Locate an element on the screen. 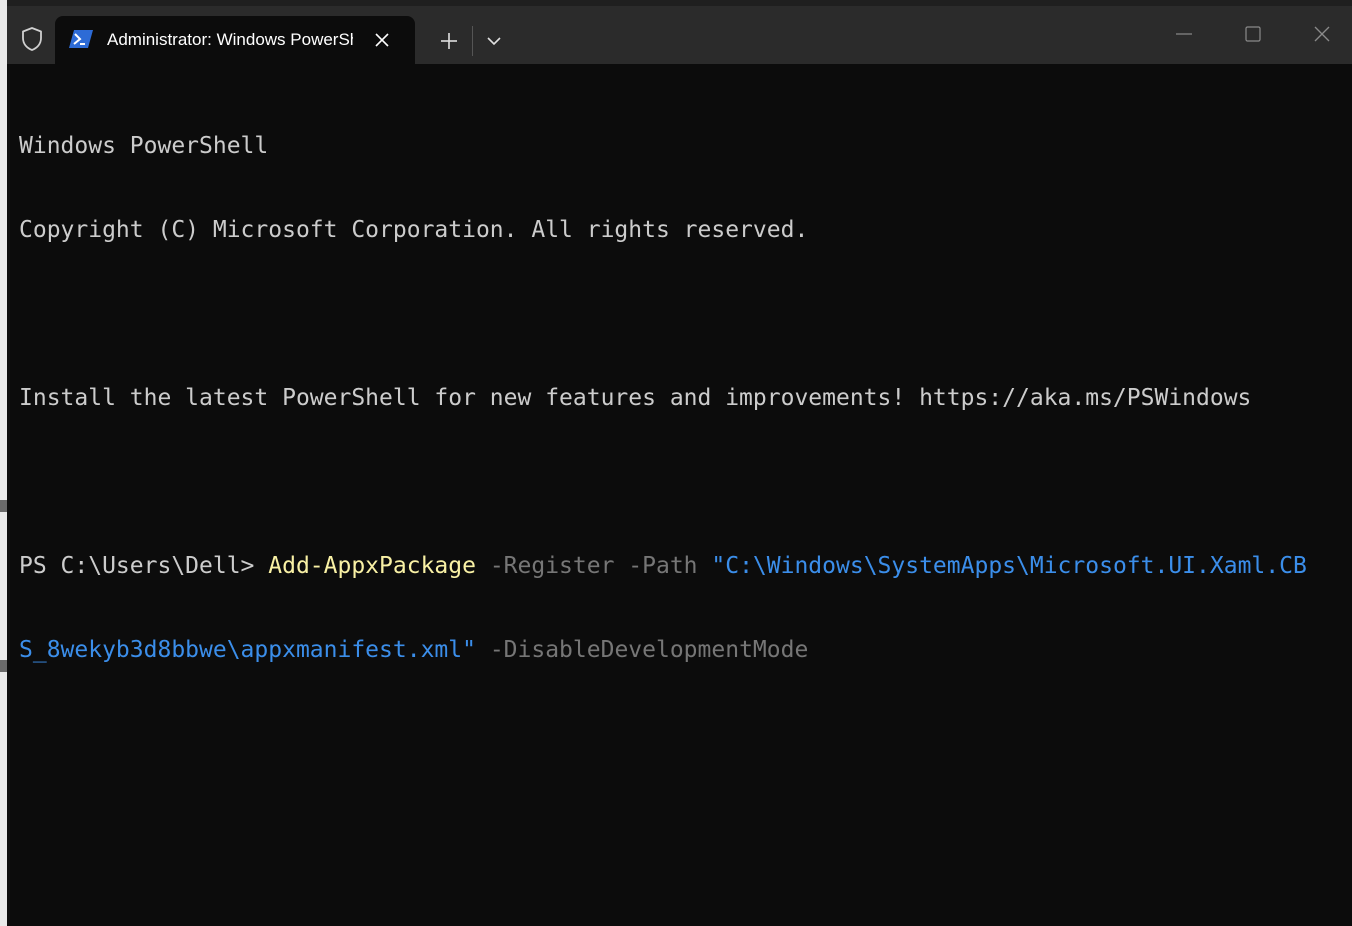 This screenshot has height=926, width=1352. tab-title: Administrator: Windows PowerShell is located at coordinates (230, 39).